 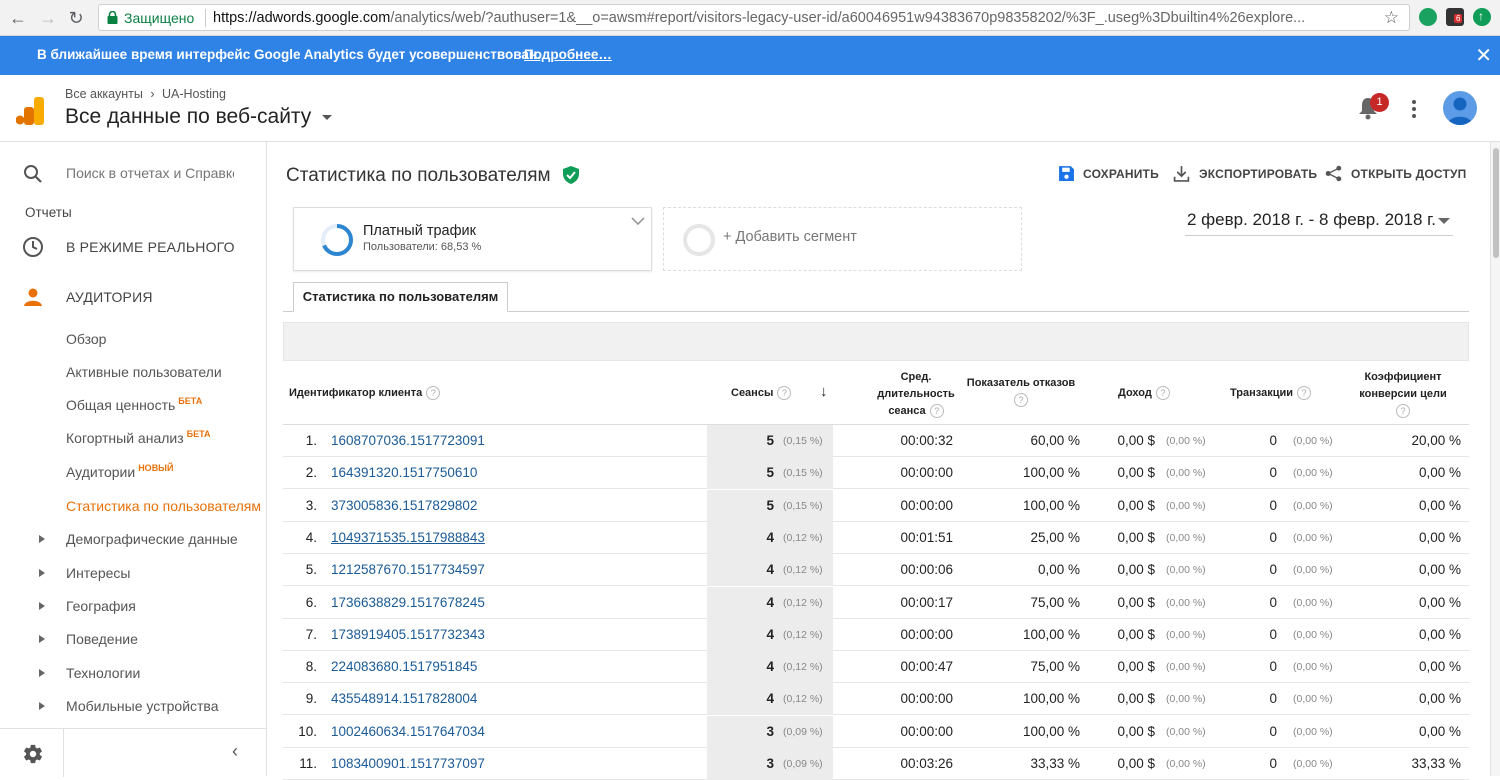 What do you see at coordinates (404, 472) in the screenshot?
I see `client-id-link: 164391320.1517750610` at bounding box center [404, 472].